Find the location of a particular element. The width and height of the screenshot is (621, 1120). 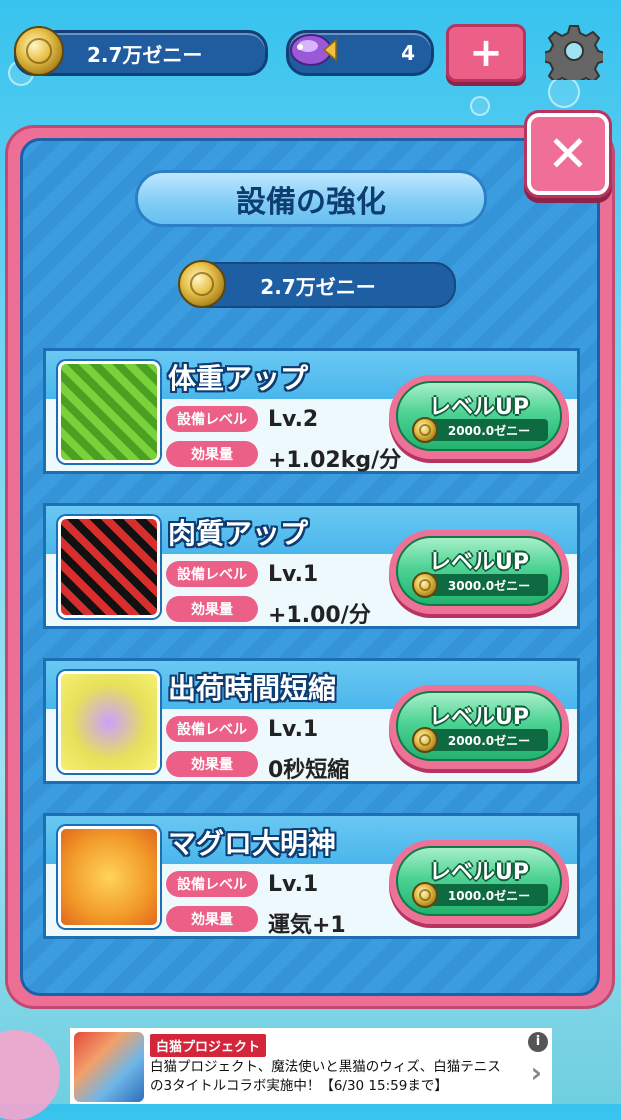

add-gems-button: + is located at coordinates (486, 53).